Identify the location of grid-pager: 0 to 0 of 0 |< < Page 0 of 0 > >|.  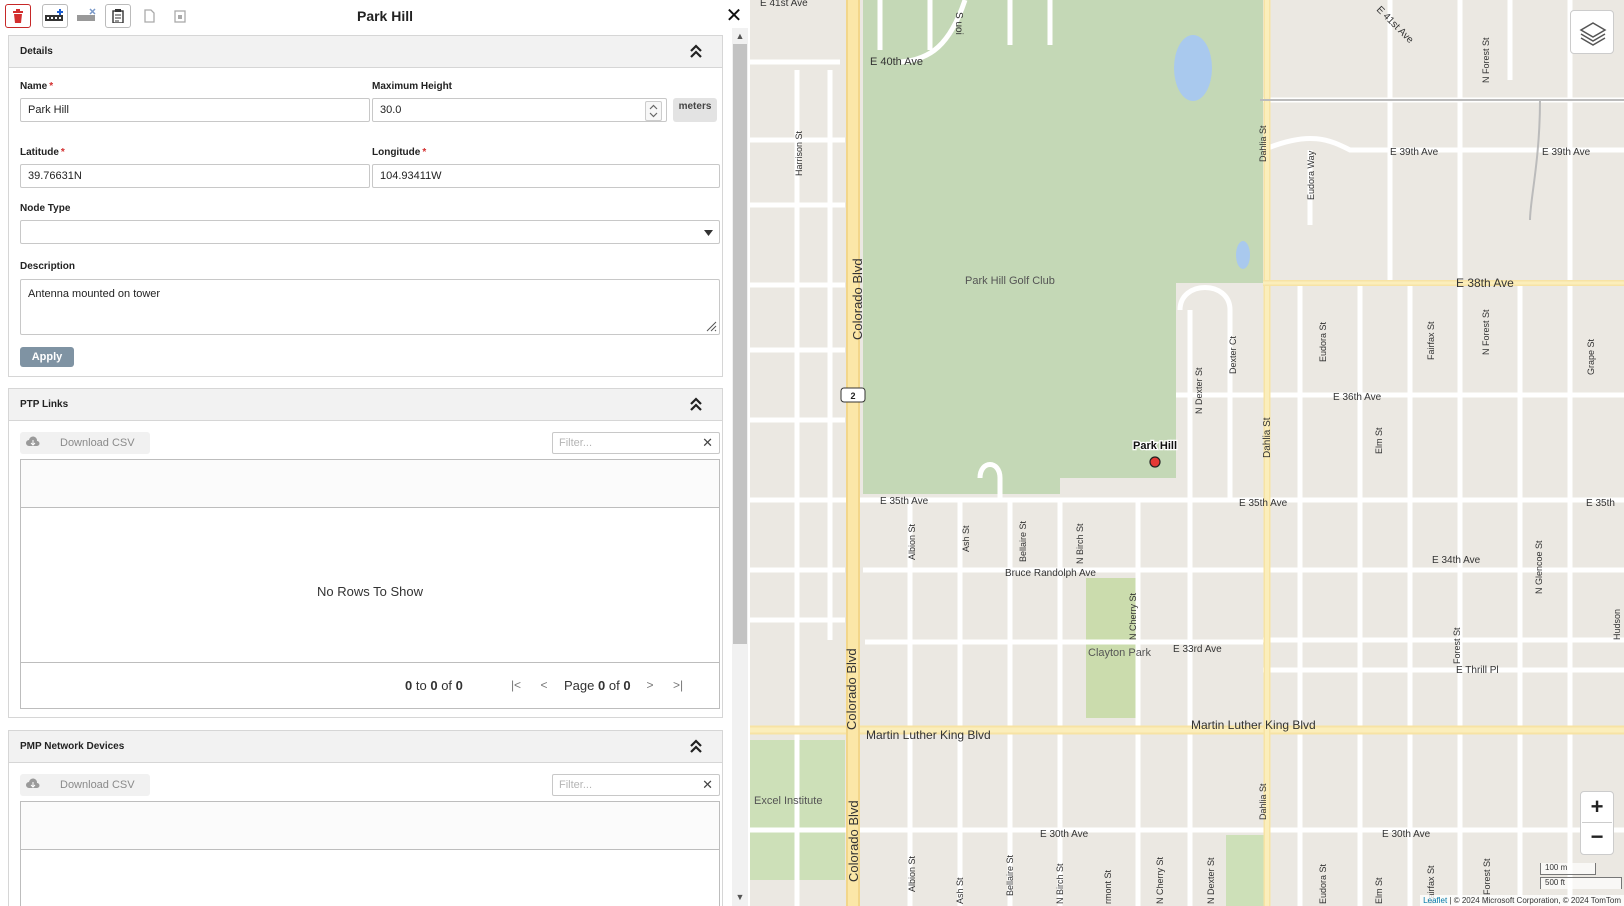
(370, 685).